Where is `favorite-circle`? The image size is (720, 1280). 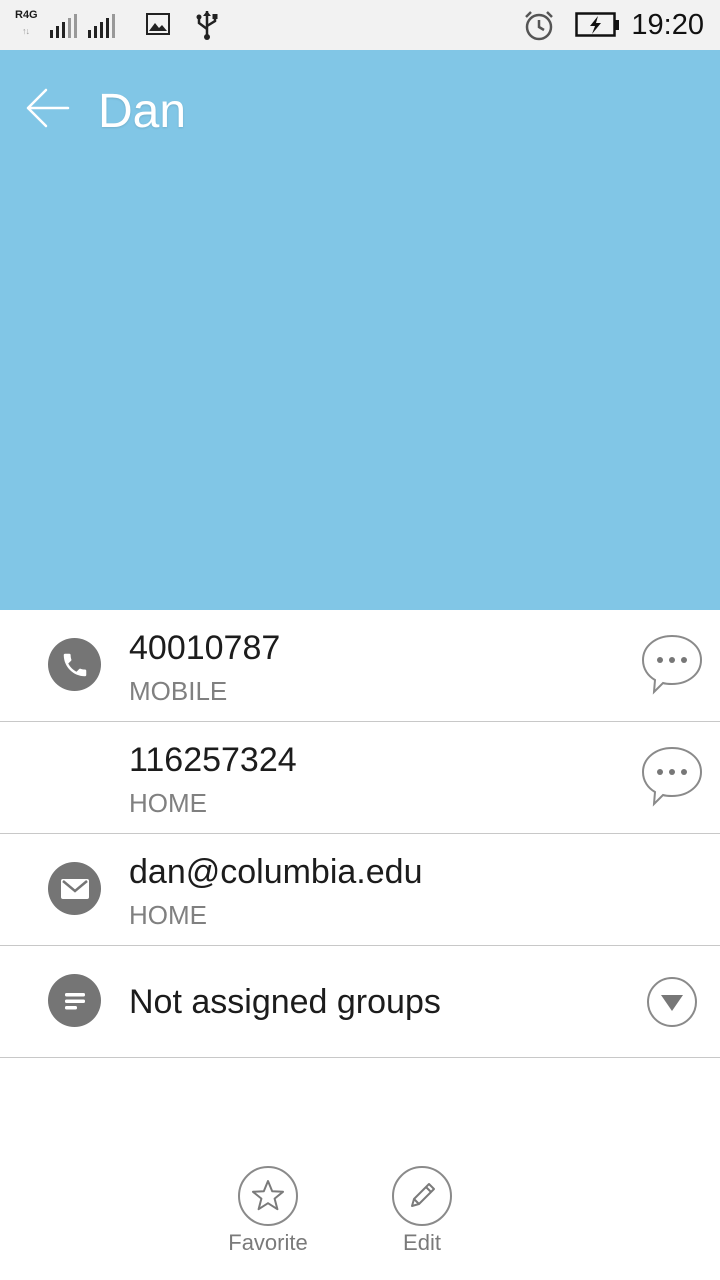
favorite-circle is located at coordinates (268, 1196).